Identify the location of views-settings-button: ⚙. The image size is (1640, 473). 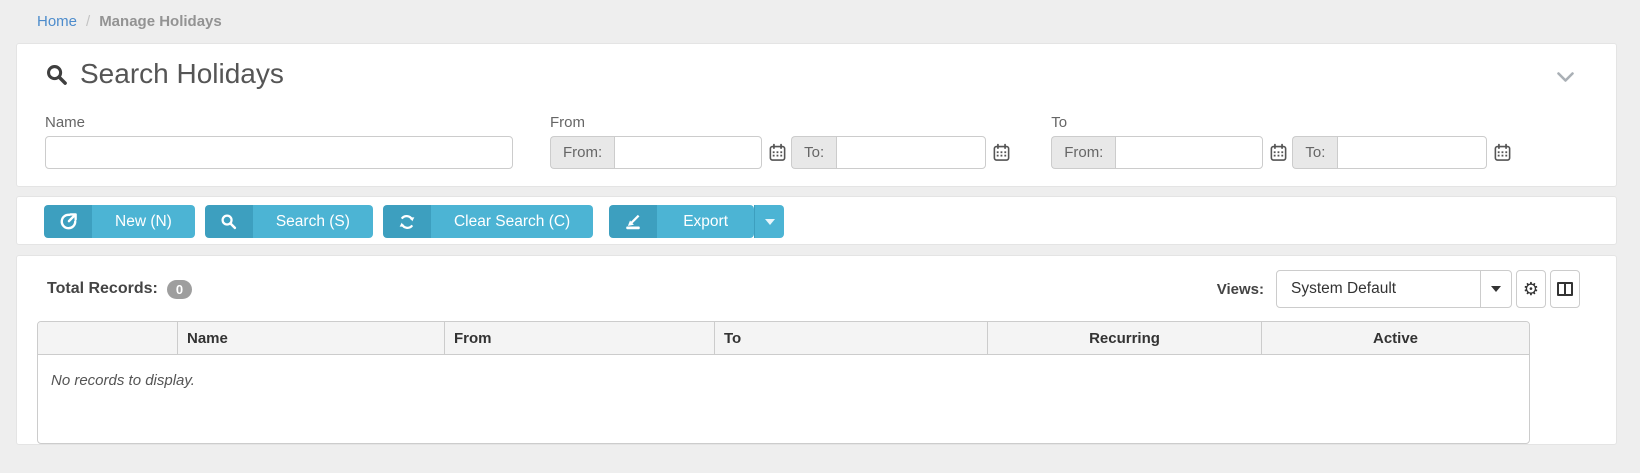
(1531, 289).